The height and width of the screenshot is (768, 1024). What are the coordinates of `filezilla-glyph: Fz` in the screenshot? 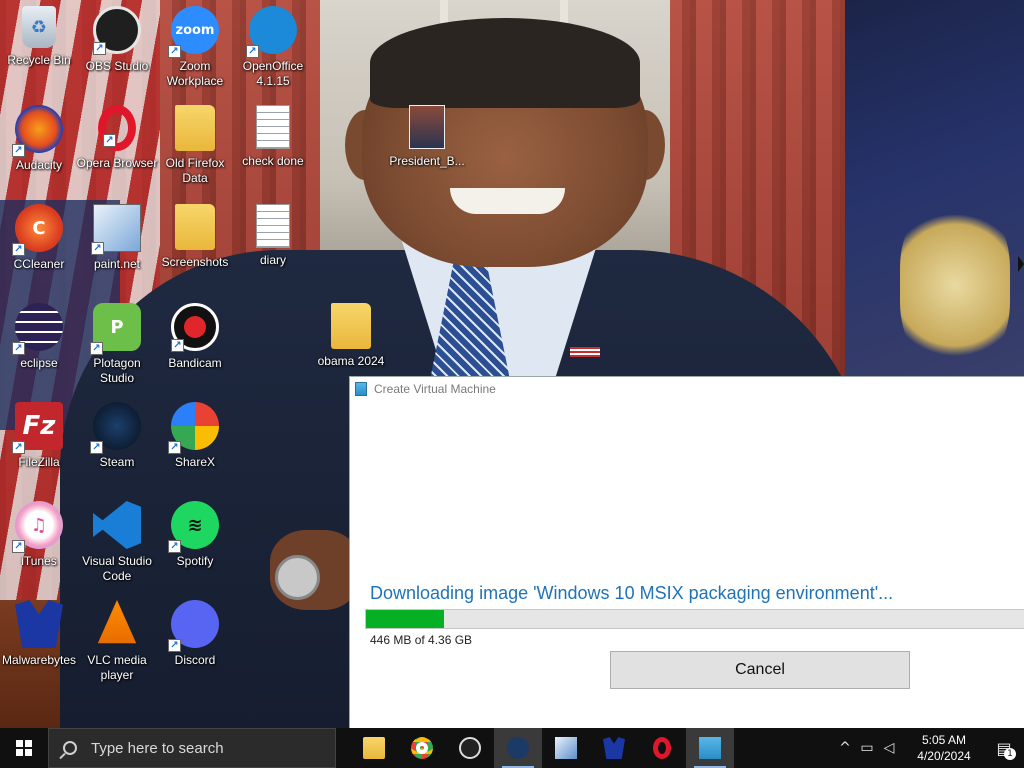 It's located at (39, 426).